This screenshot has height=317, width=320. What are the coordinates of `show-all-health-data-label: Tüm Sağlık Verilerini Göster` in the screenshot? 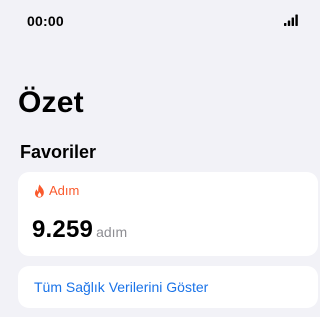 It's located at (121, 287).